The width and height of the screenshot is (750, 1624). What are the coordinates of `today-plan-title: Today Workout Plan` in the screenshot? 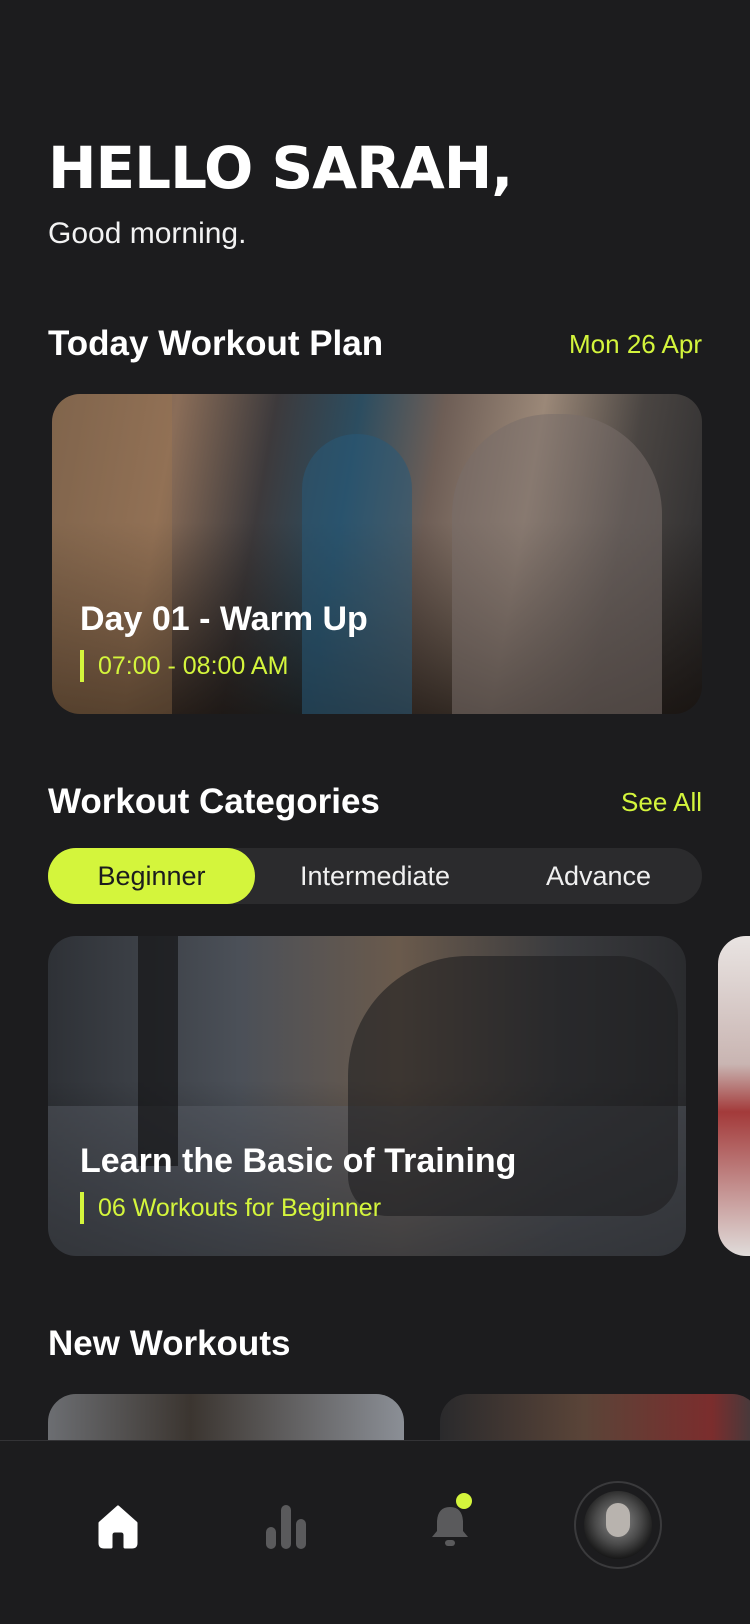 It's located at (216, 343).